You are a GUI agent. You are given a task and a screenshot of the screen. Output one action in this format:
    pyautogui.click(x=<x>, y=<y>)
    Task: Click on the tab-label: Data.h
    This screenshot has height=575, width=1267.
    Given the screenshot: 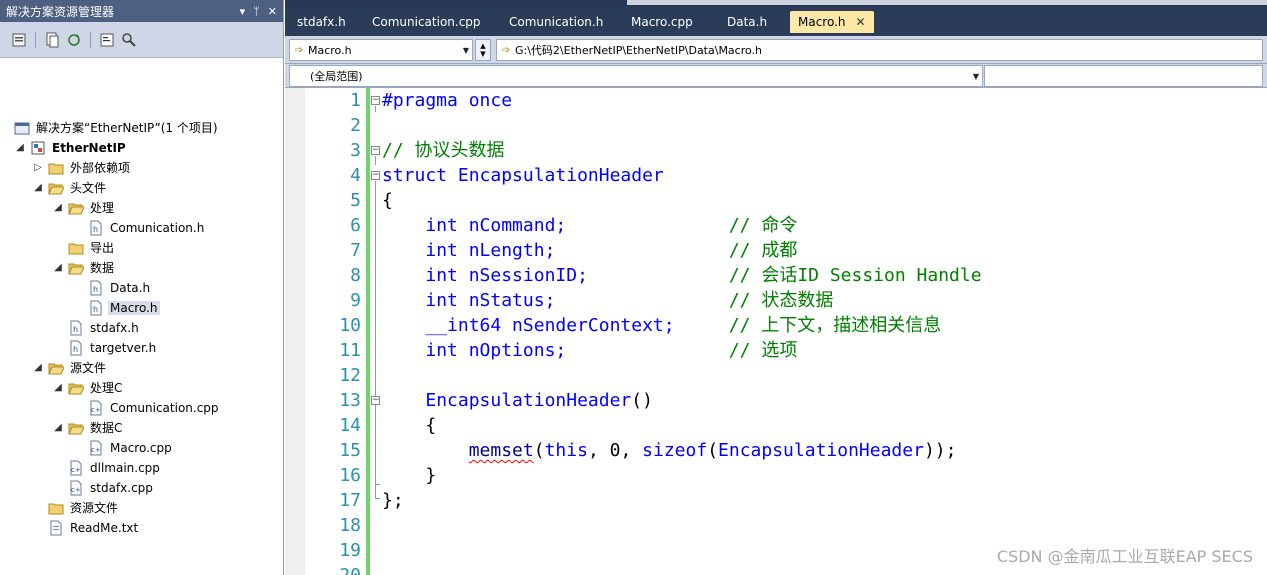 What is the action you would take?
    pyautogui.click(x=747, y=22)
    